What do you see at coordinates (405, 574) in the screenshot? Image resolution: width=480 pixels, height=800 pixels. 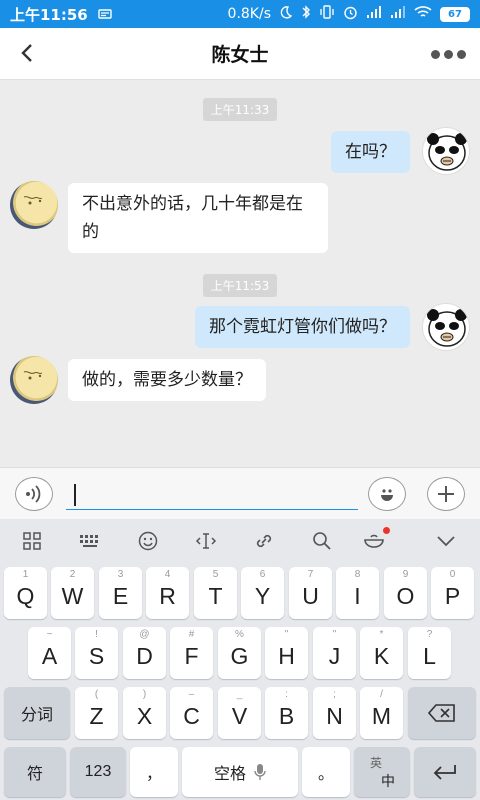 I see `key-hint: 9` at bounding box center [405, 574].